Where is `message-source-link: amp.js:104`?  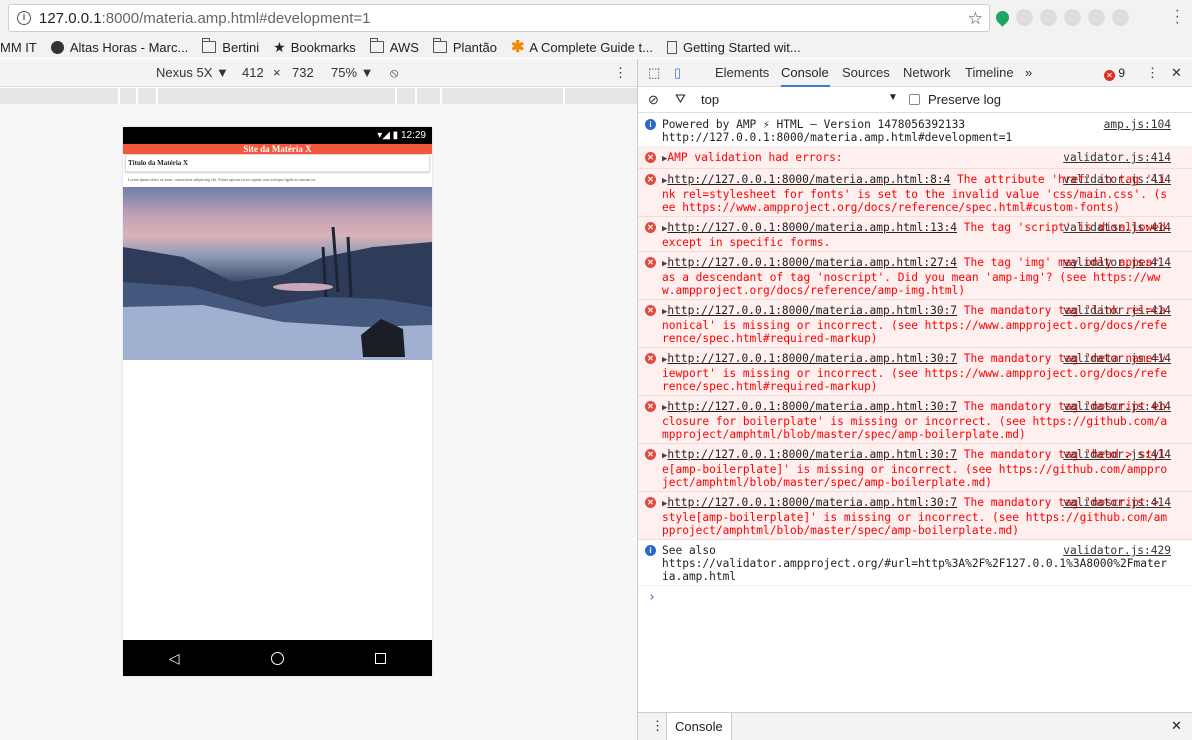
message-source-link: amp.js:104 is located at coordinates (1137, 124).